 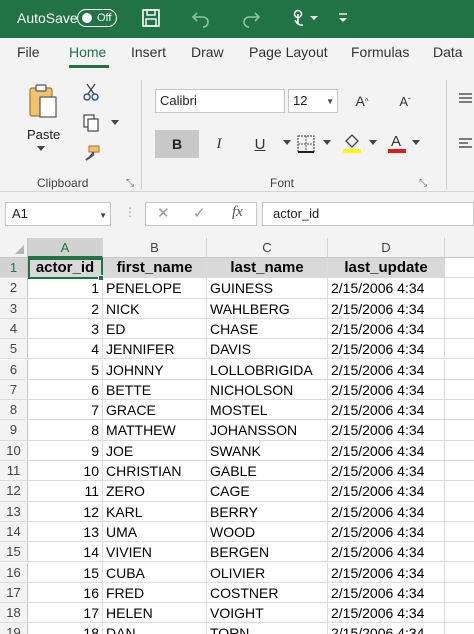 What do you see at coordinates (101, 278) in the screenshot?
I see `fill-handle` at bounding box center [101, 278].